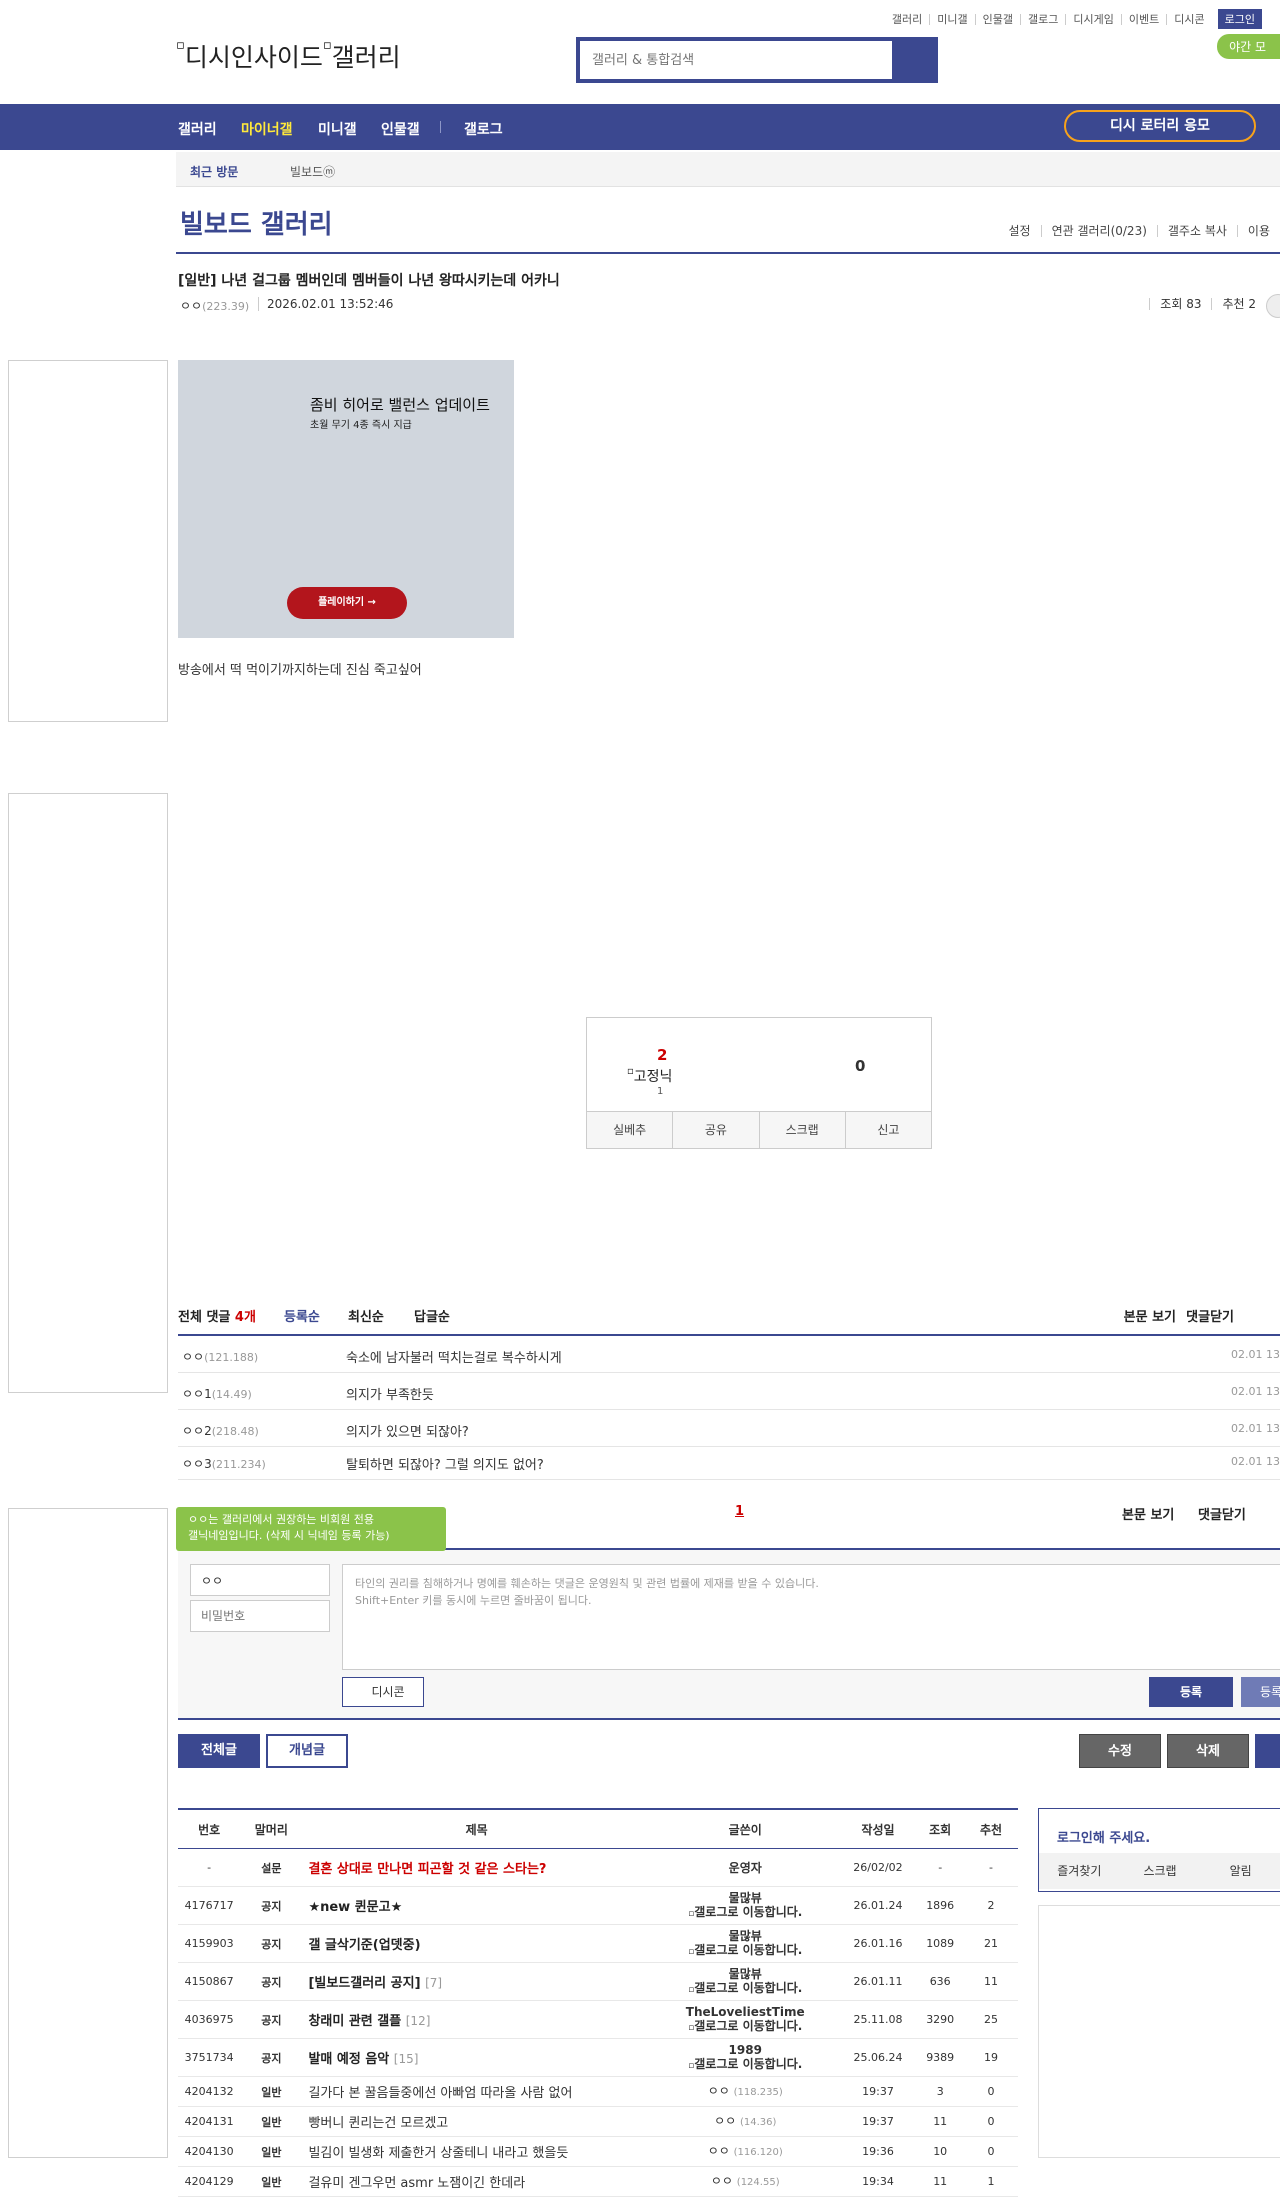  Describe the element at coordinates (1222, 1513) in the screenshot. I see `close-comments-link-bottom: 댓글닫기` at that location.